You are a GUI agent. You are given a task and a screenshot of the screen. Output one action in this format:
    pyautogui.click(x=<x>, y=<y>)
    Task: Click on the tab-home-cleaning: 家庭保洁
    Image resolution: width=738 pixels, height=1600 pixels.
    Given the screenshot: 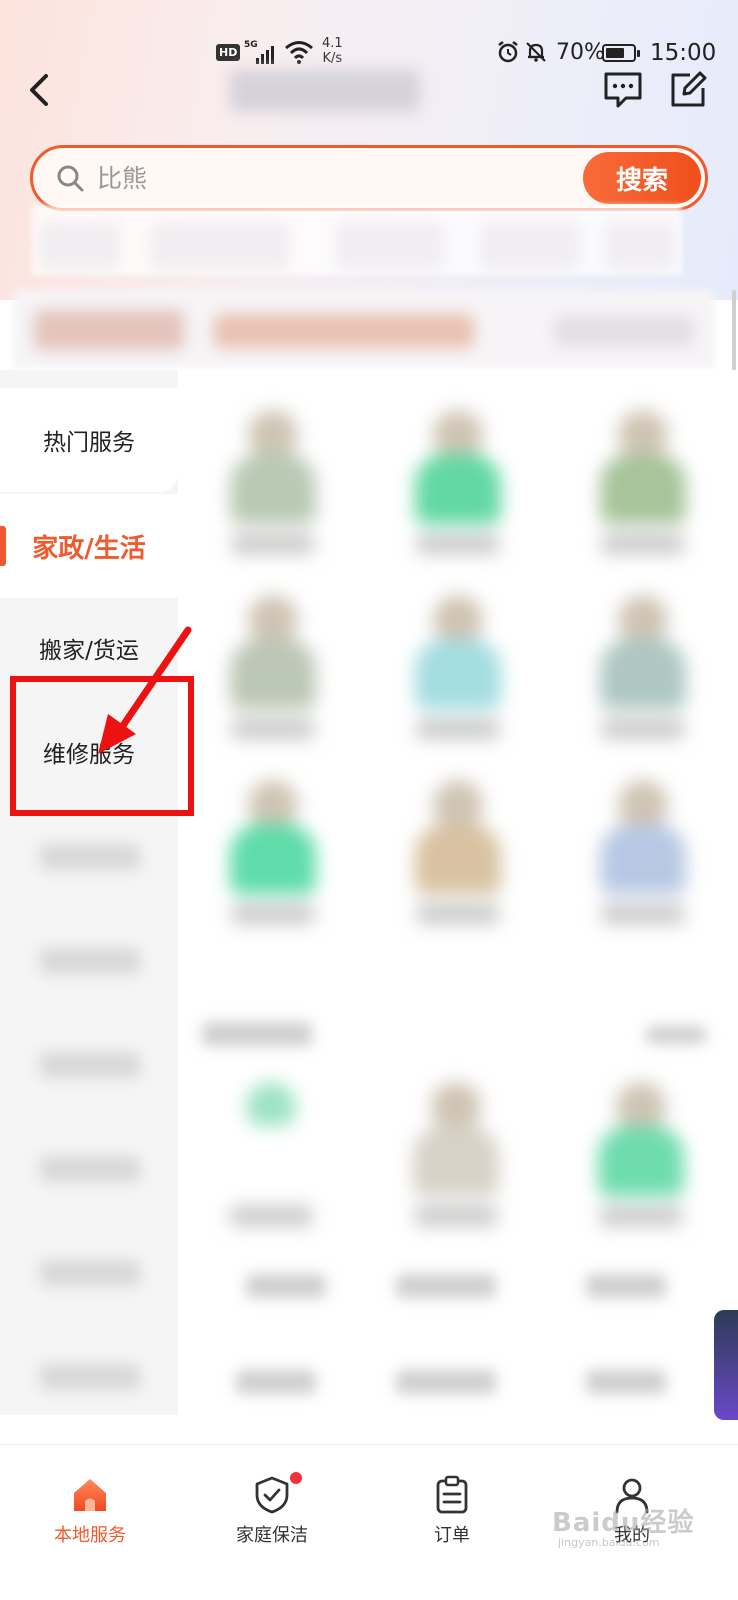 What is the action you would take?
    pyautogui.click(x=272, y=1525)
    